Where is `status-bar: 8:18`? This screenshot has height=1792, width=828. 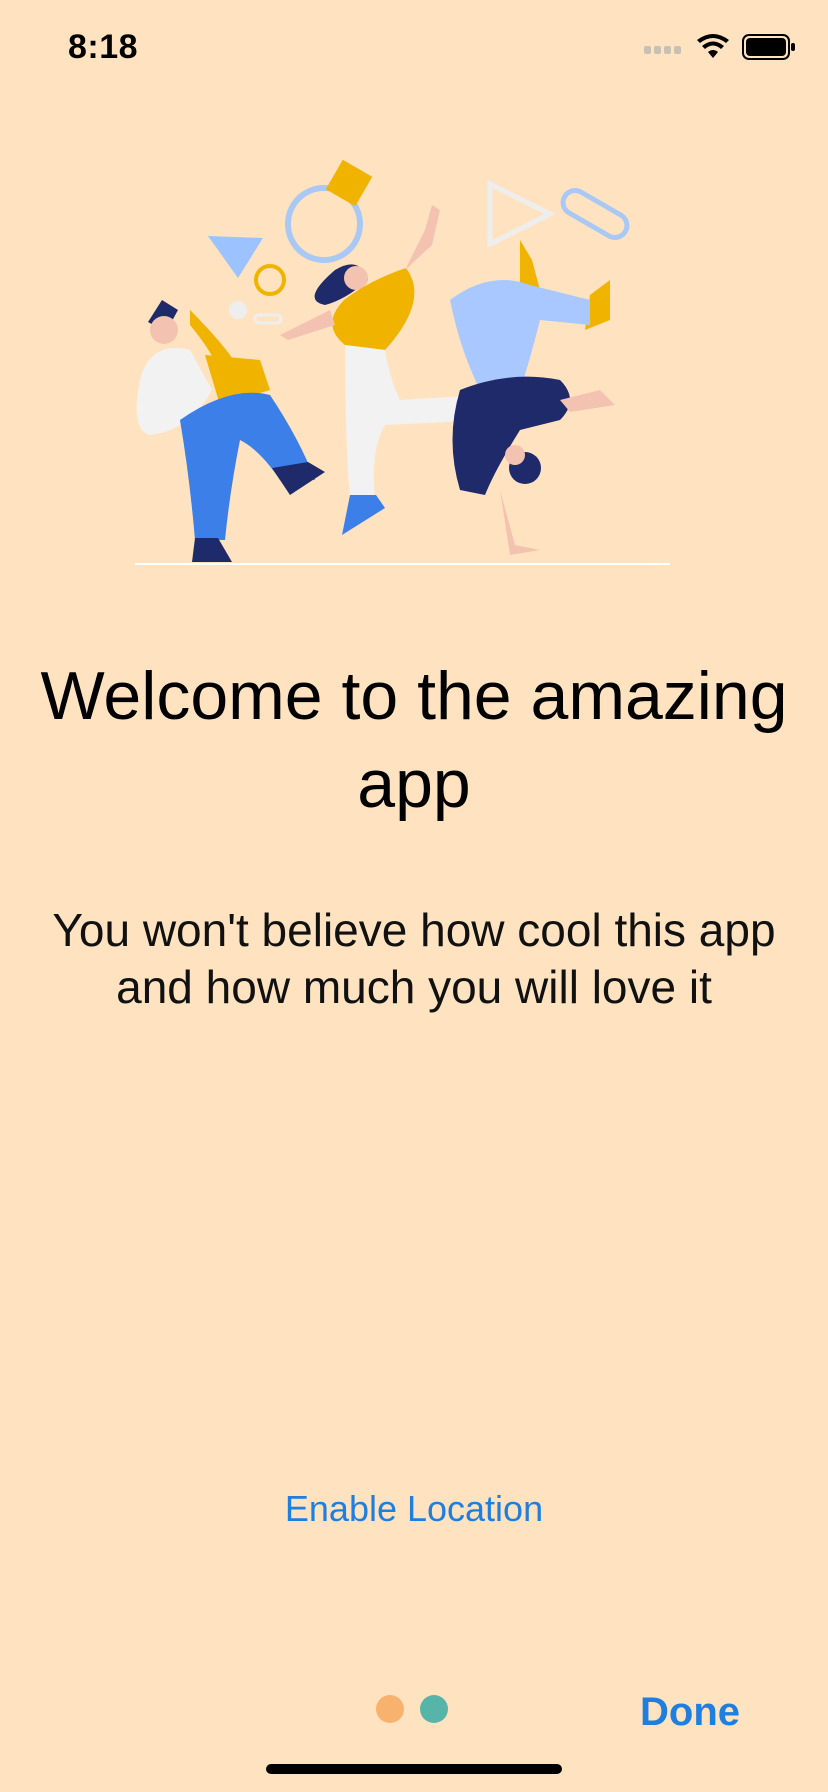 status-bar: 8:18 is located at coordinates (414, 50).